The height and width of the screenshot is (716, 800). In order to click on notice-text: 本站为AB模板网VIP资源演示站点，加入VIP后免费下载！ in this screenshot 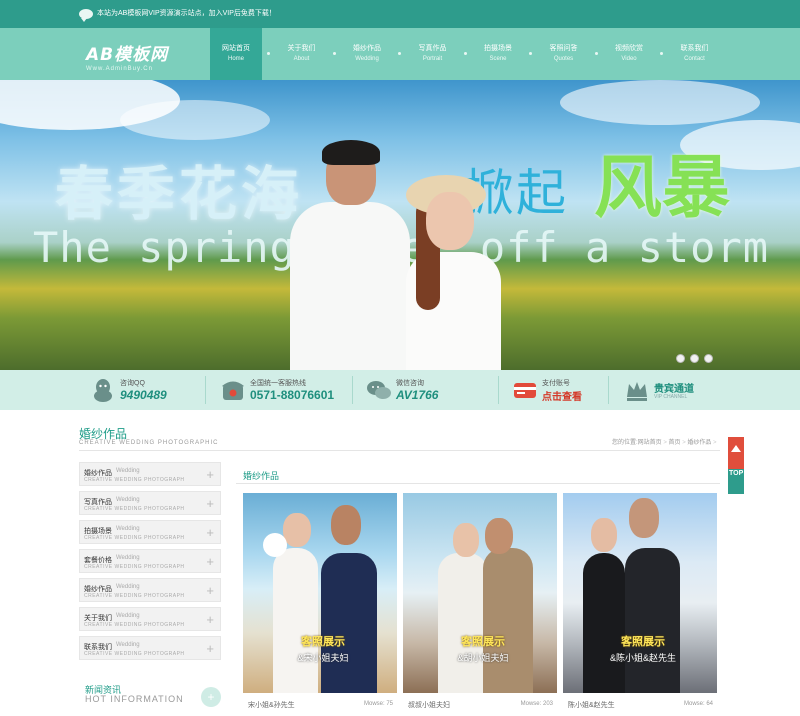, I will do `click(186, 13)`.